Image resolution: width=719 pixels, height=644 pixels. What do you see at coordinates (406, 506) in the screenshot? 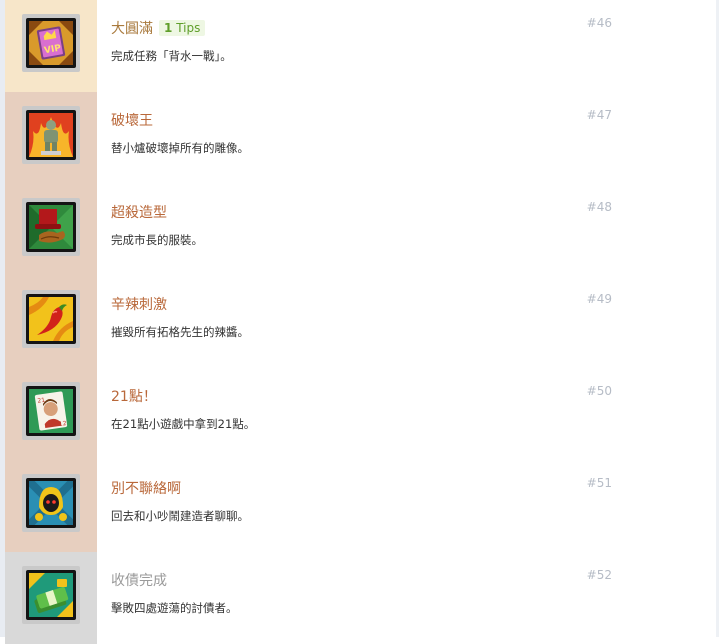
I see `row-content: 別不聯絡啊 回去和小吵鬧建造者聊聊。 #51` at bounding box center [406, 506].